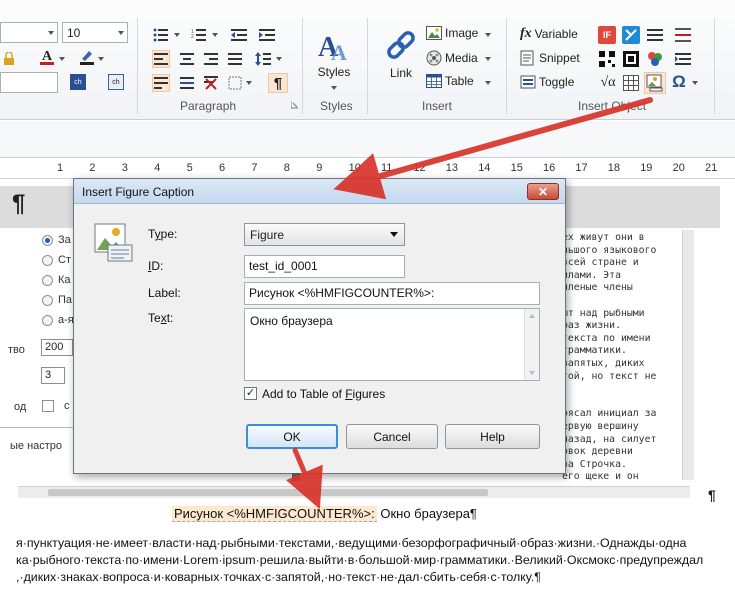 This screenshot has height=612, width=735. Describe the element at coordinates (263, 59) in the screenshot. I see `line-spacing-icon` at that location.